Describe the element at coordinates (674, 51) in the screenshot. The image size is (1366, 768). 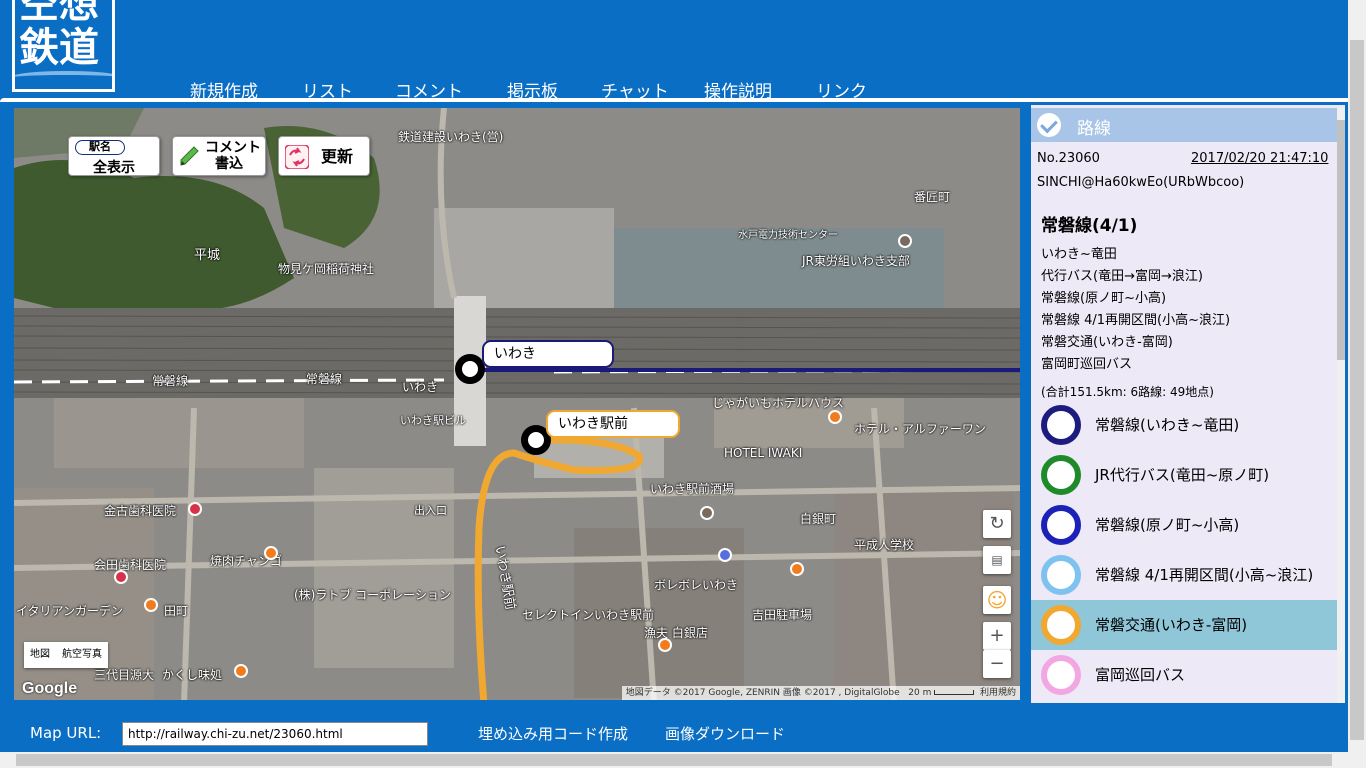
I see `header: 空想 鉄道 新規作成 リスト コメント 掲示板 チャット 操作説明 リンク` at that location.